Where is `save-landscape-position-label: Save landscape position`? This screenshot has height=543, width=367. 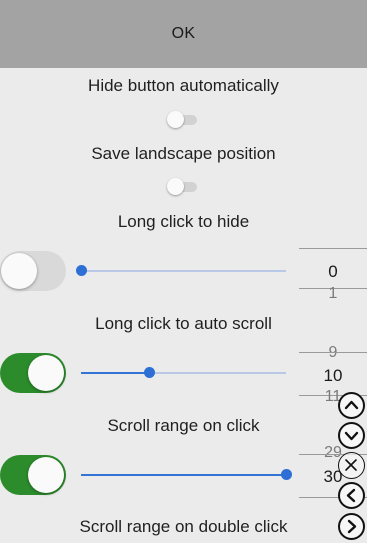
save-landscape-position-label: Save landscape position is located at coordinates (183, 153).